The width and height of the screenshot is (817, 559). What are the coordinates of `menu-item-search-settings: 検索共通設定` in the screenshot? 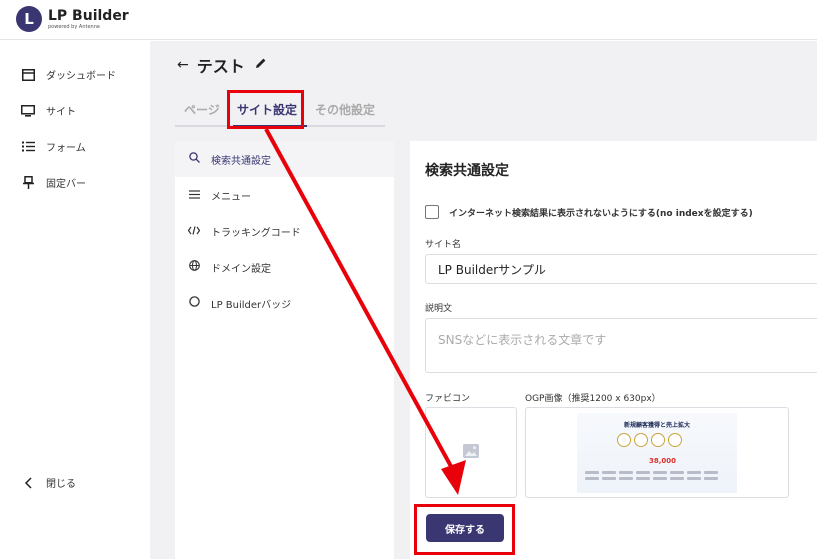 It's located at (284, 159).